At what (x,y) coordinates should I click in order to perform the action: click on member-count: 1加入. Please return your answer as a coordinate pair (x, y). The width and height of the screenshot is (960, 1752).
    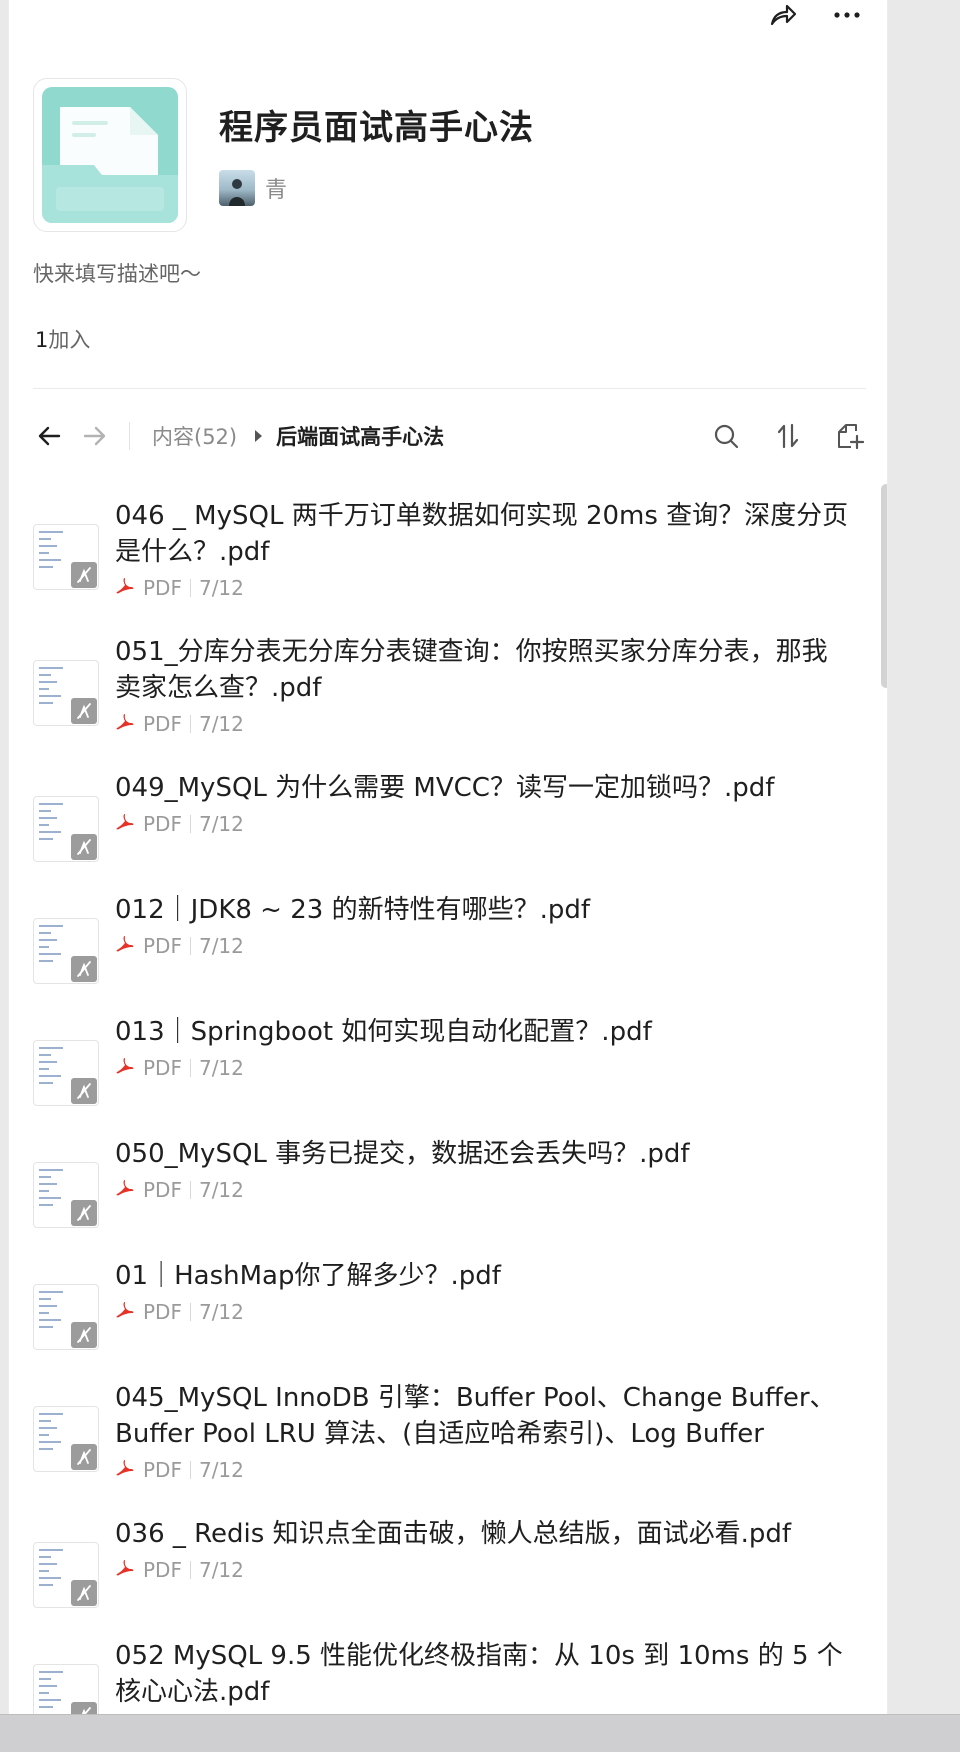
    Looking at the image, I should click on (62, 339).